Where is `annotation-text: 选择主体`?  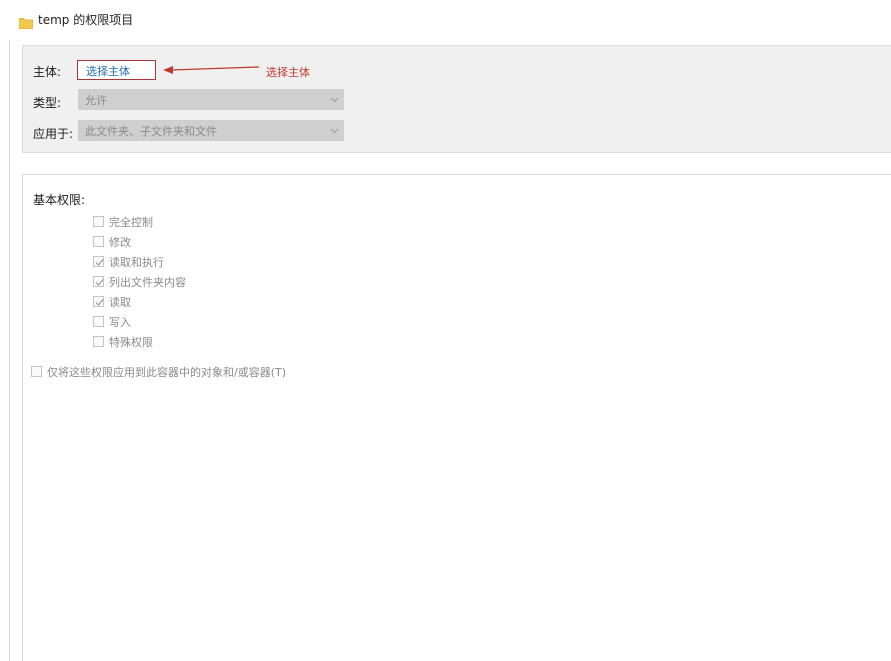 annotation-text: 选择主体 is located at coordinates (288, 72).